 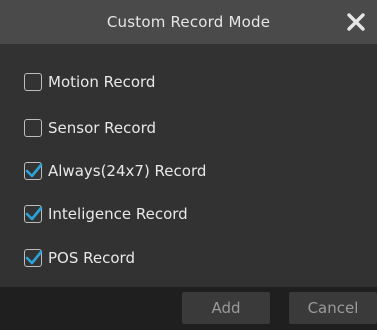 I want to click on option-label: POS Record, so click(x=91, y=258).